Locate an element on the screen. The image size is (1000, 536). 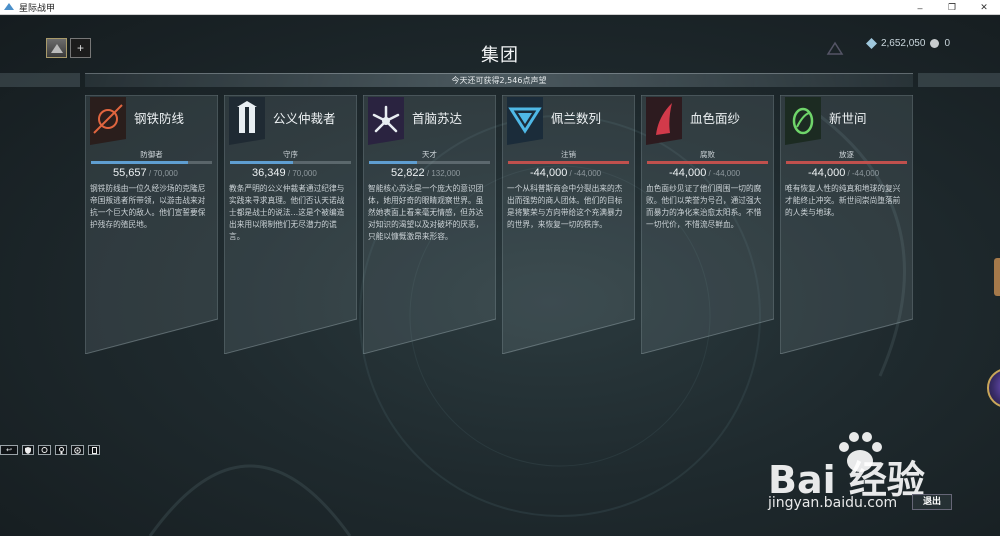
watermark-url: jingyan.baidu.com is located at coordinates (833, 503).